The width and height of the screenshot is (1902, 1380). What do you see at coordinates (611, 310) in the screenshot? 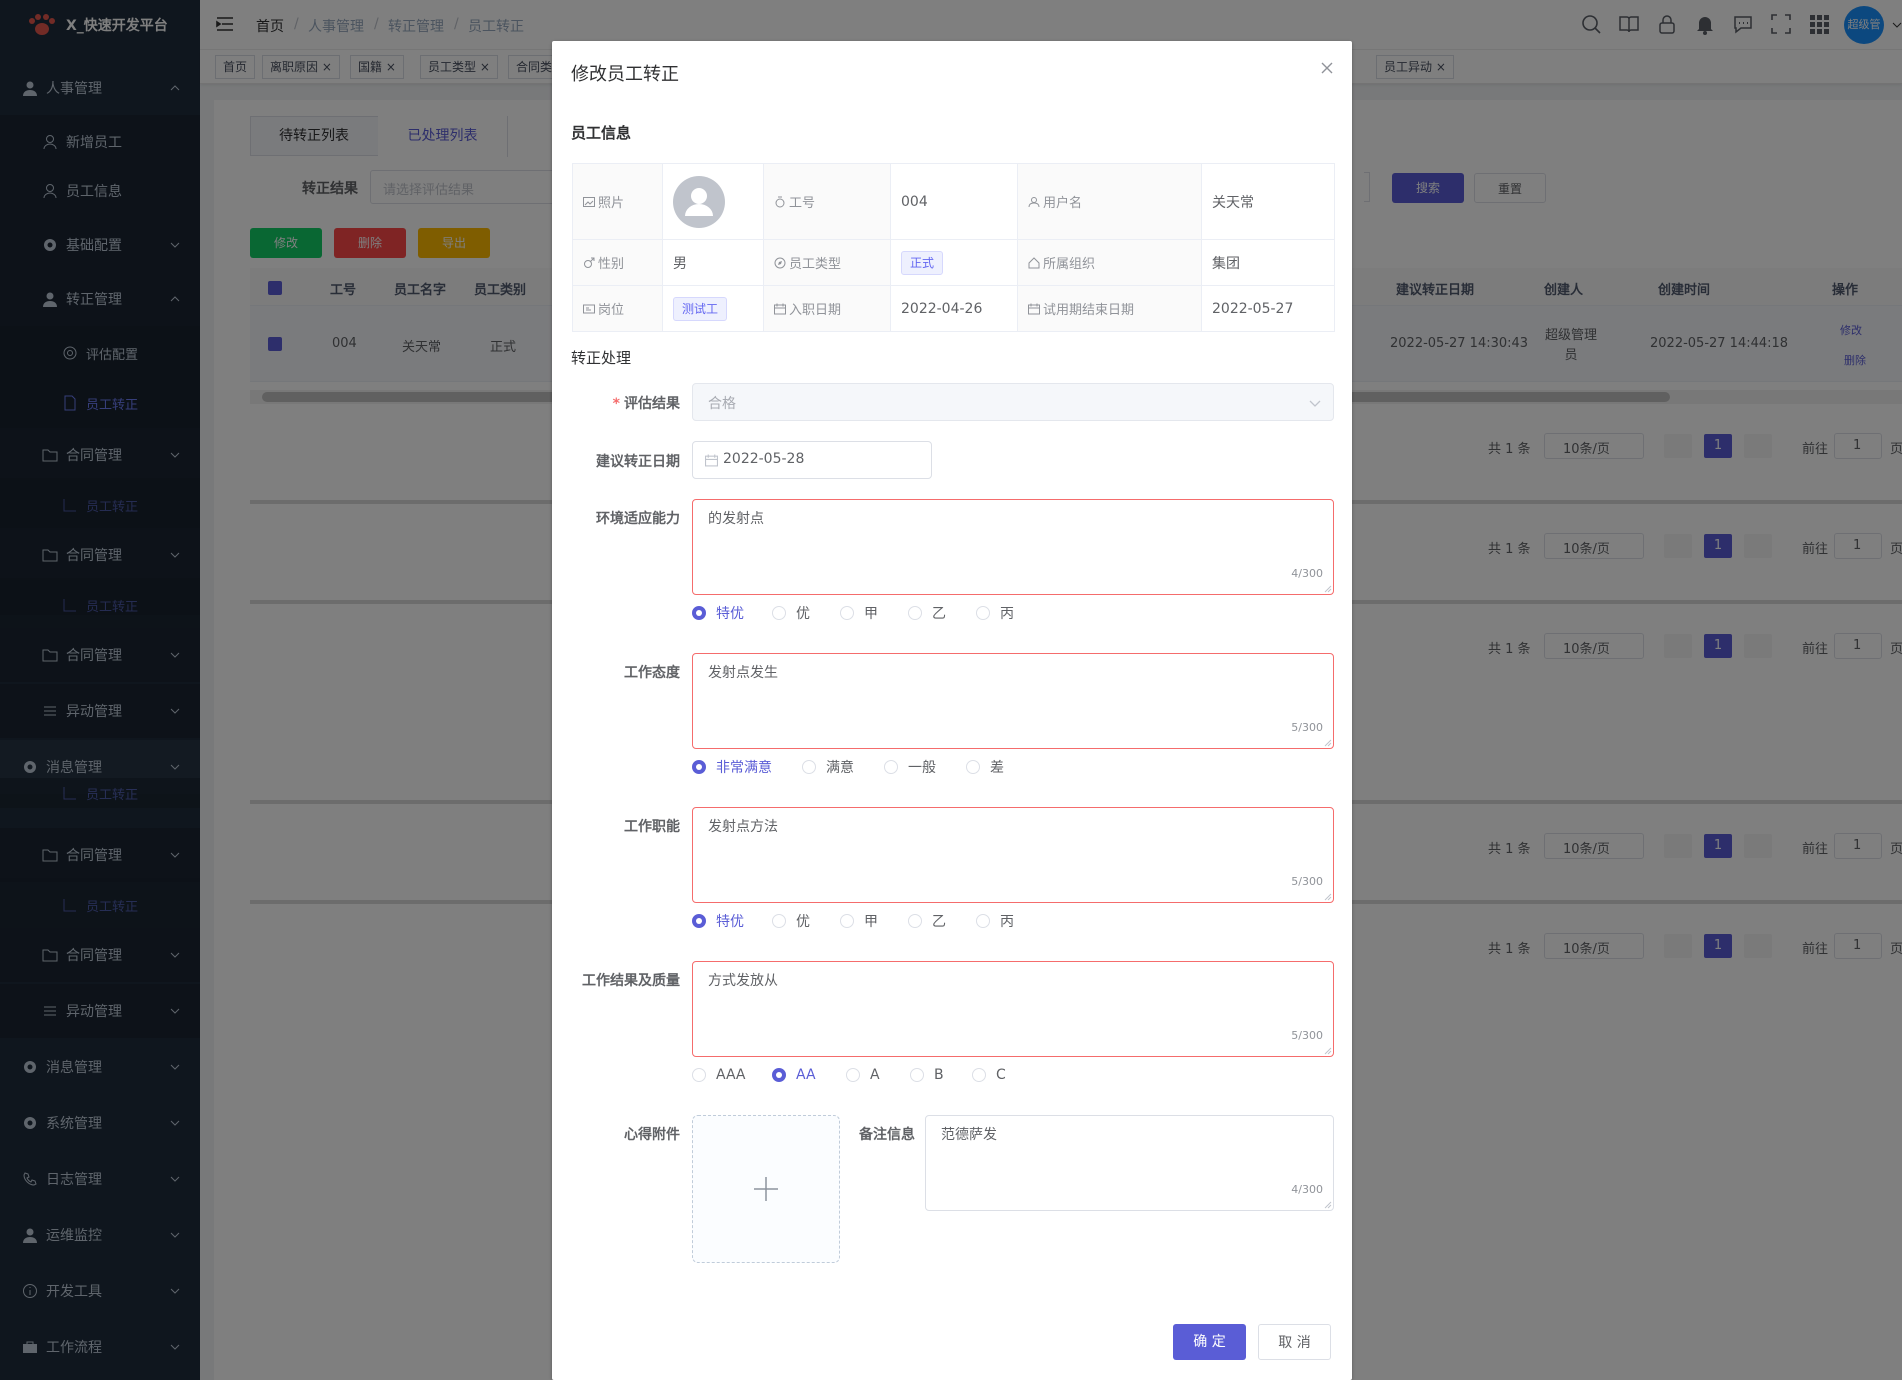
I see `post-label: 岗位` at bounding box center [611, 310].